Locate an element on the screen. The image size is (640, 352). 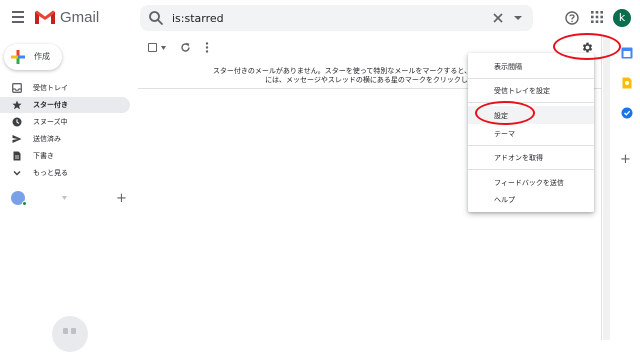
menu-item-label: テーマ is located at coordinates (504, 134).